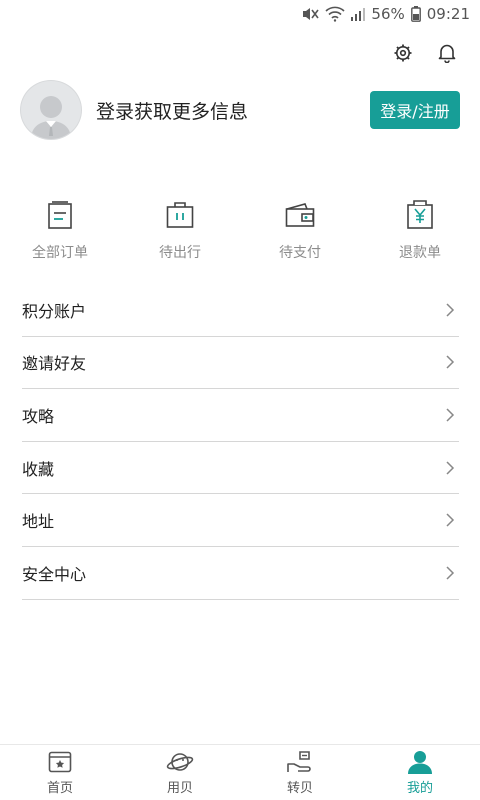 Image resolution: width=480 pixels, height=800 pixels. I want to click on nav-transfer-points-label: 转贝, so click(299, 788).